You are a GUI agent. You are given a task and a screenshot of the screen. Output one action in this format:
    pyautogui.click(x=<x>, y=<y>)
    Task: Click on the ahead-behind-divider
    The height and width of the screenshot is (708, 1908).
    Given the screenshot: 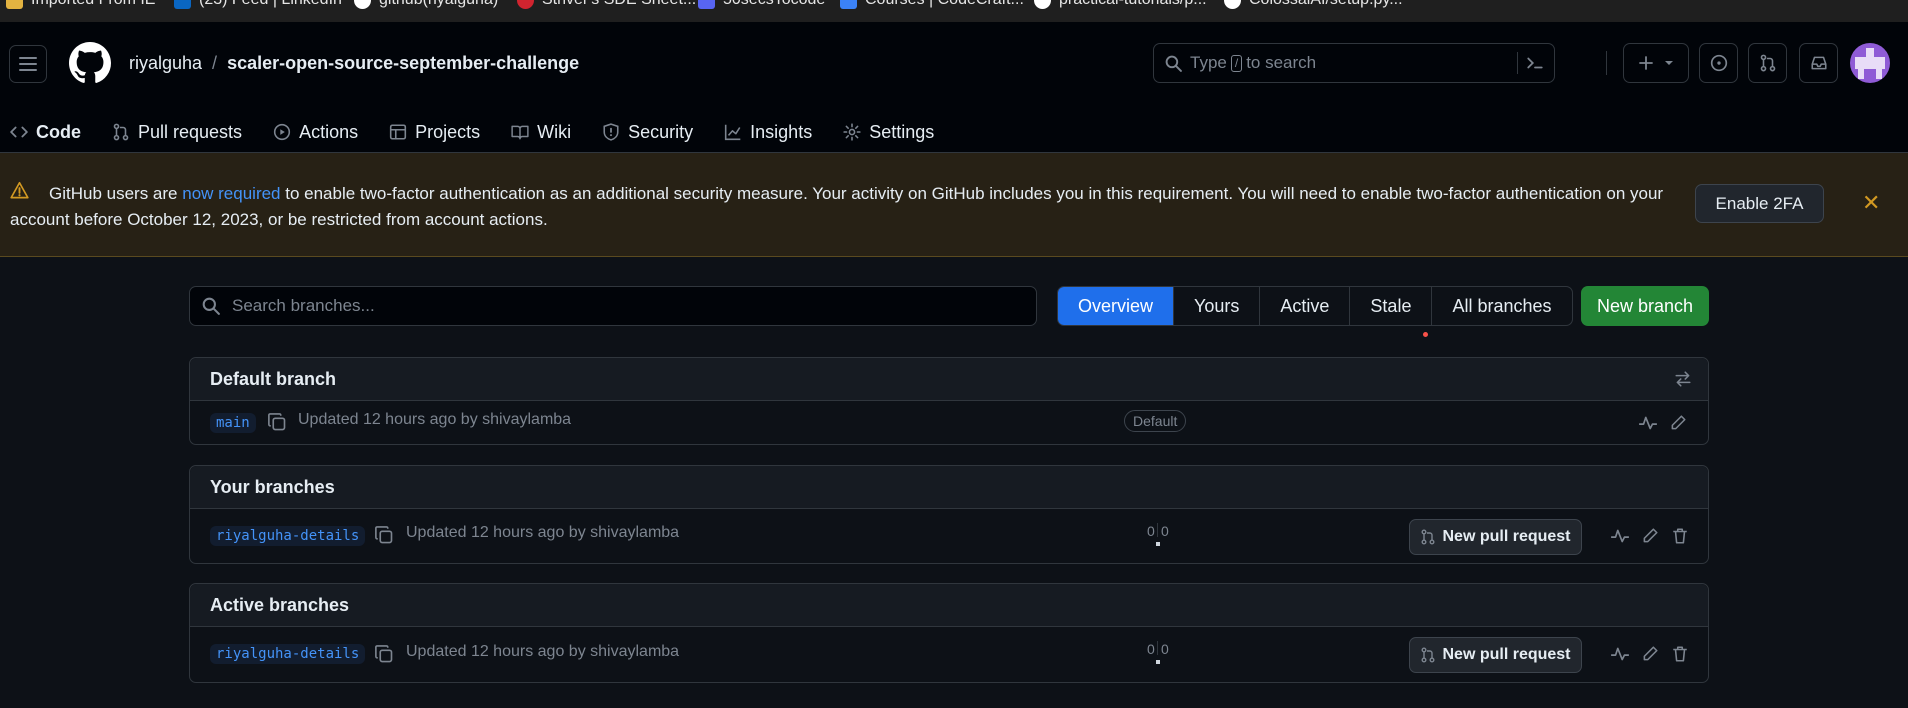 What is the action you would take?
    pyautogui.click(x=1157, y=648)
    